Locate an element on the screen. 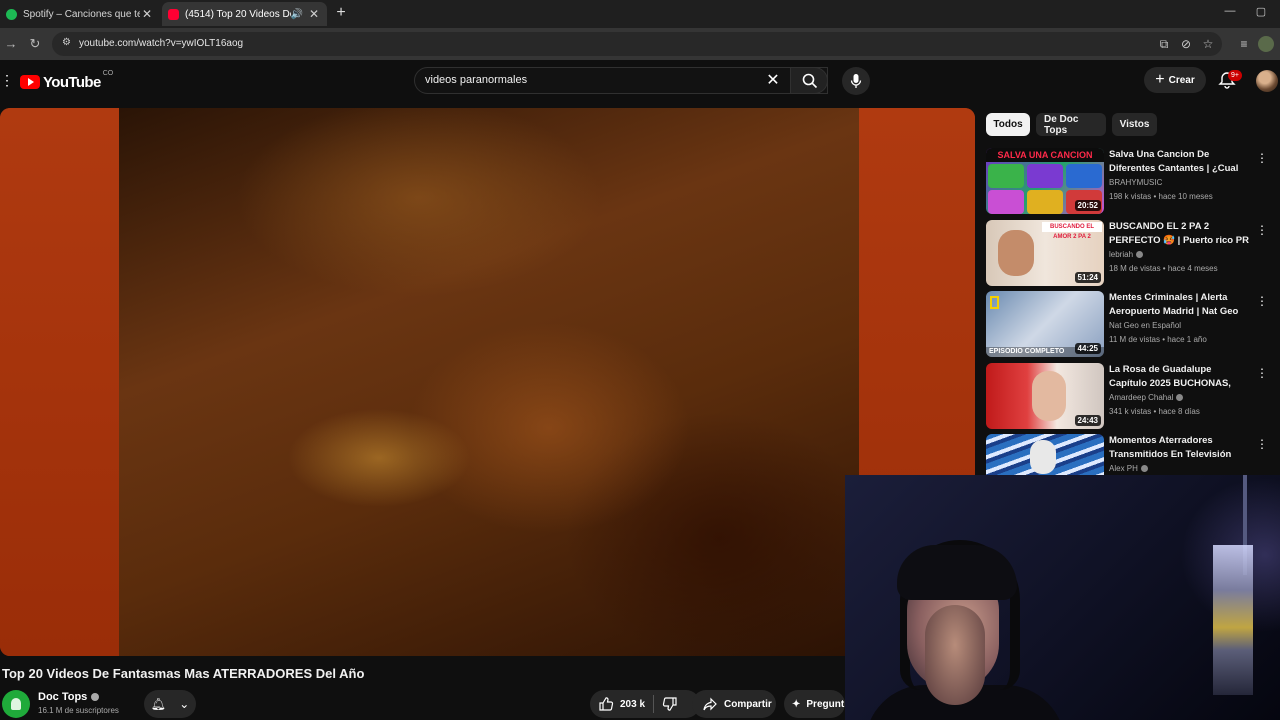 This screenshot has width=1280, height=720. url-text: youtube.com/watch?v=ywIOLT16aog is located at coordinates (161, 43).